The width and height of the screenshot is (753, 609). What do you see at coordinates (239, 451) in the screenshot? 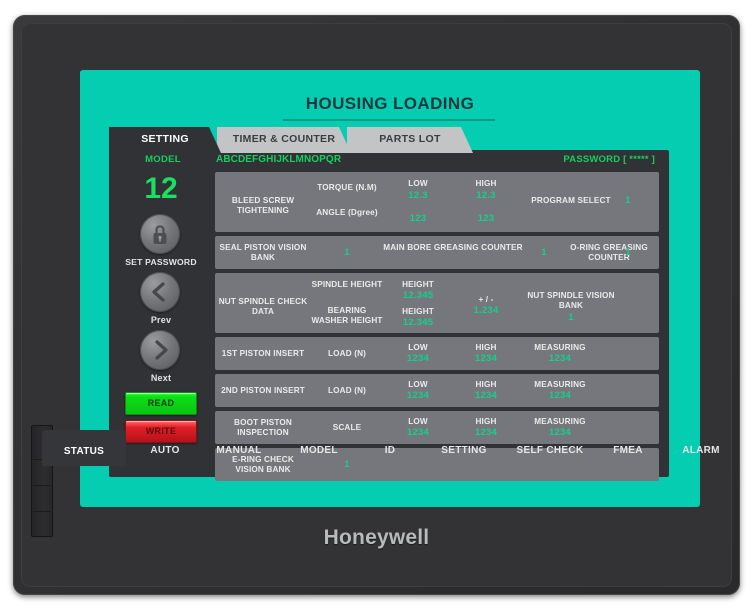
I see `nav-item-manual: MANUAL` at bounding box center [239, 451].